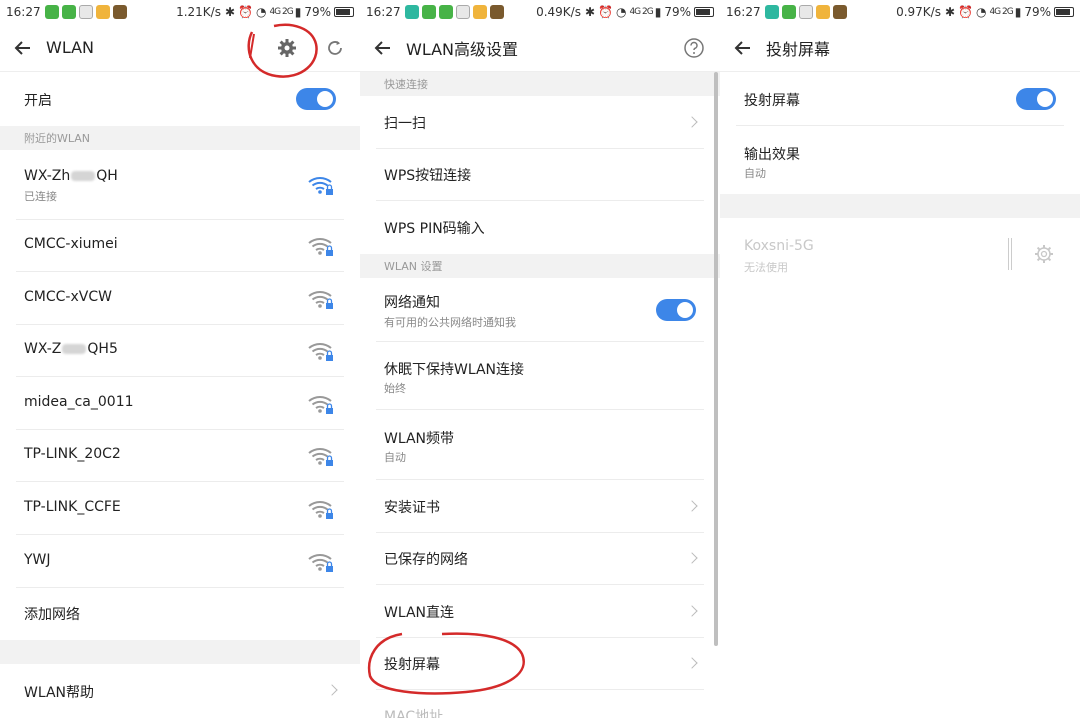 This screenshot has width=1080, height=718. I want to click on wps-pin-row: WPS PIN码输入, so click(540, 227).